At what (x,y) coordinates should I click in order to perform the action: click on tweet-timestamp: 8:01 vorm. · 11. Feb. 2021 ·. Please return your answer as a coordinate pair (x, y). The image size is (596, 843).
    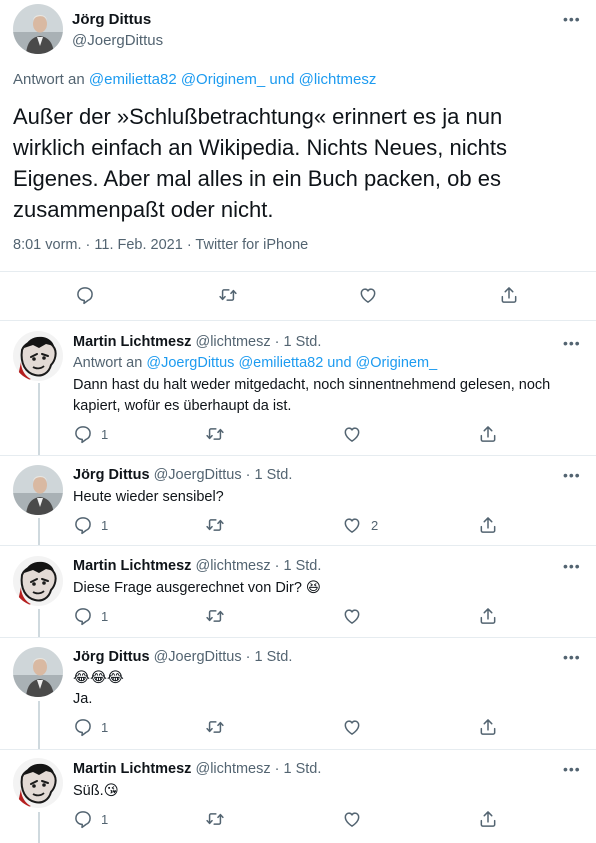
    Looking at the image, I should click on (104, 245).